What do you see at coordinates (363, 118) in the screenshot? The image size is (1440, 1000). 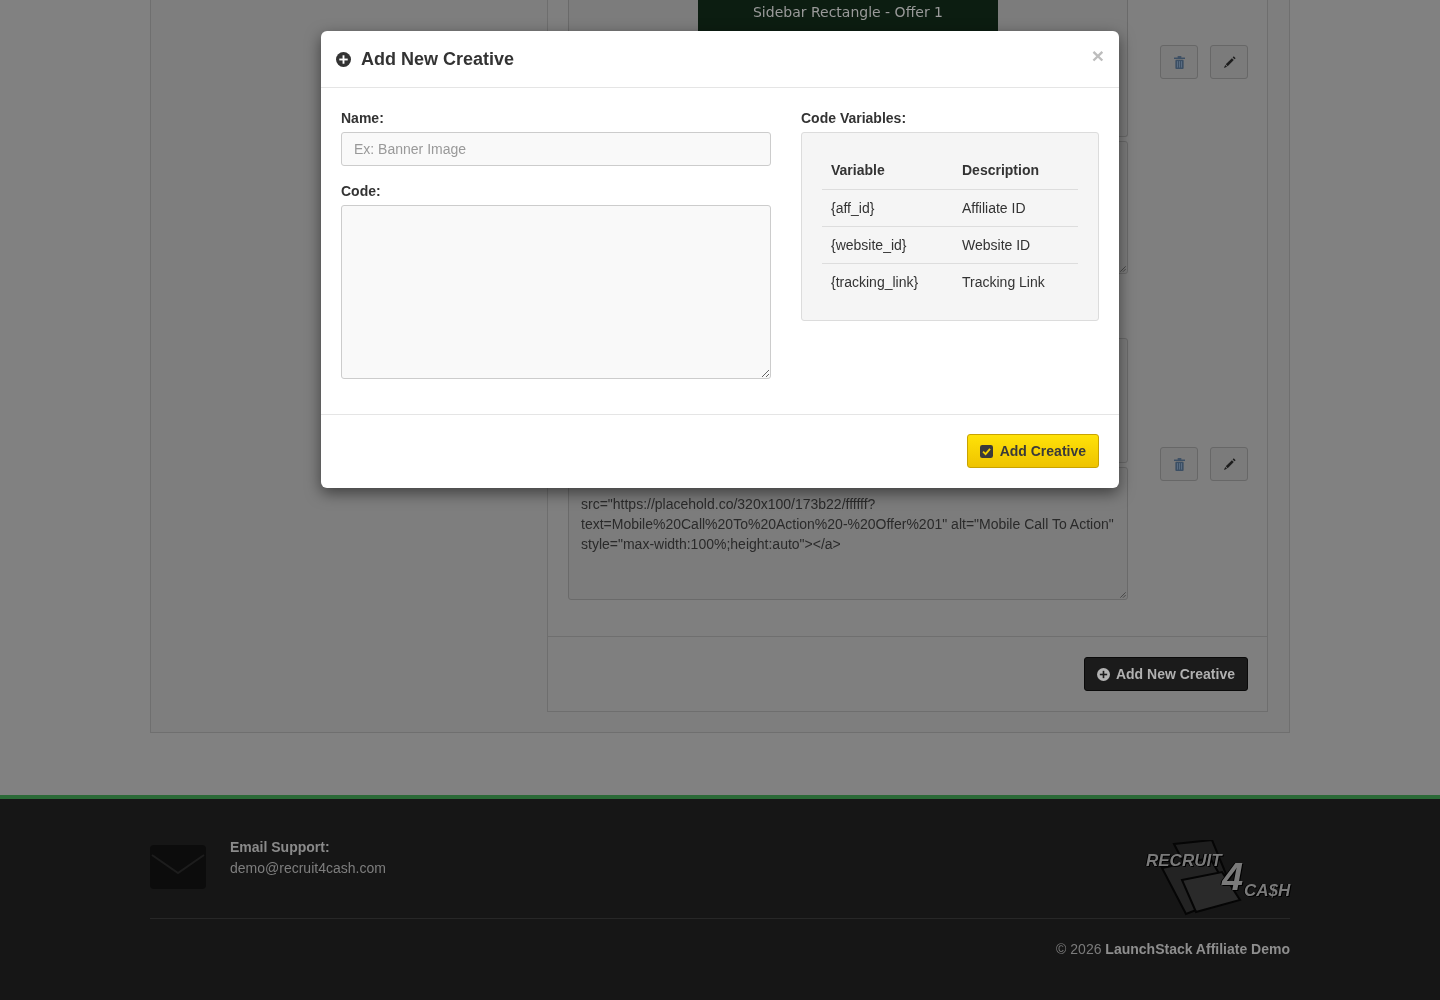 I see `field-label: Name:` at bounding box center [363, 118].